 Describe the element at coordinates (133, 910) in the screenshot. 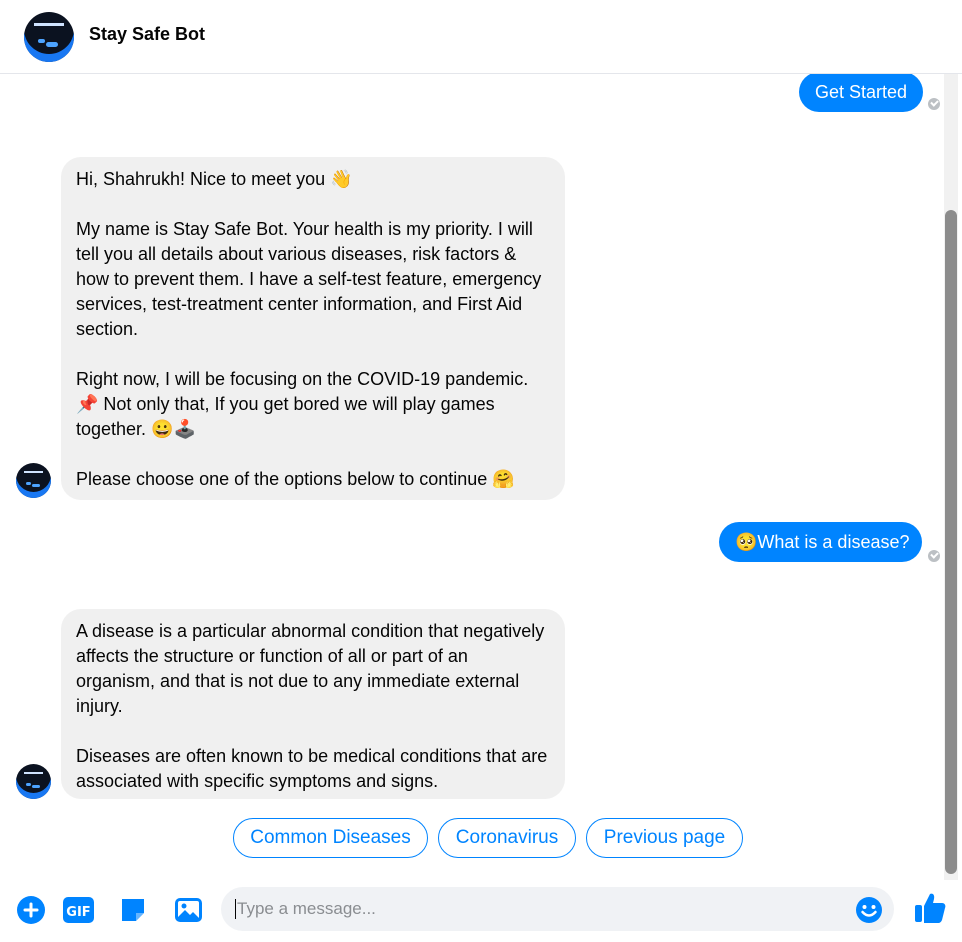

I see `sticker-icon` at that location.